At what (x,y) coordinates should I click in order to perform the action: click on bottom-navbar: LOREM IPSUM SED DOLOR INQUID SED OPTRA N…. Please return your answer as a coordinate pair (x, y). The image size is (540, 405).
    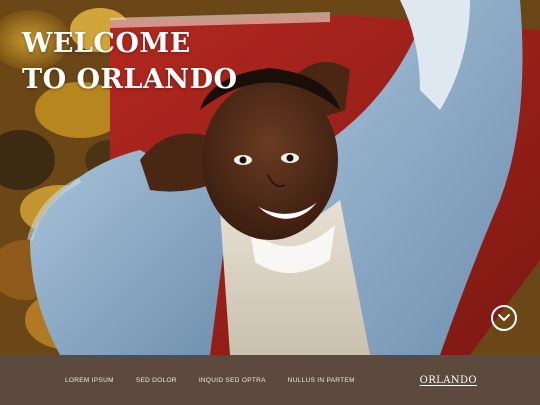
    Looking at the image, I should click on (270, 380).